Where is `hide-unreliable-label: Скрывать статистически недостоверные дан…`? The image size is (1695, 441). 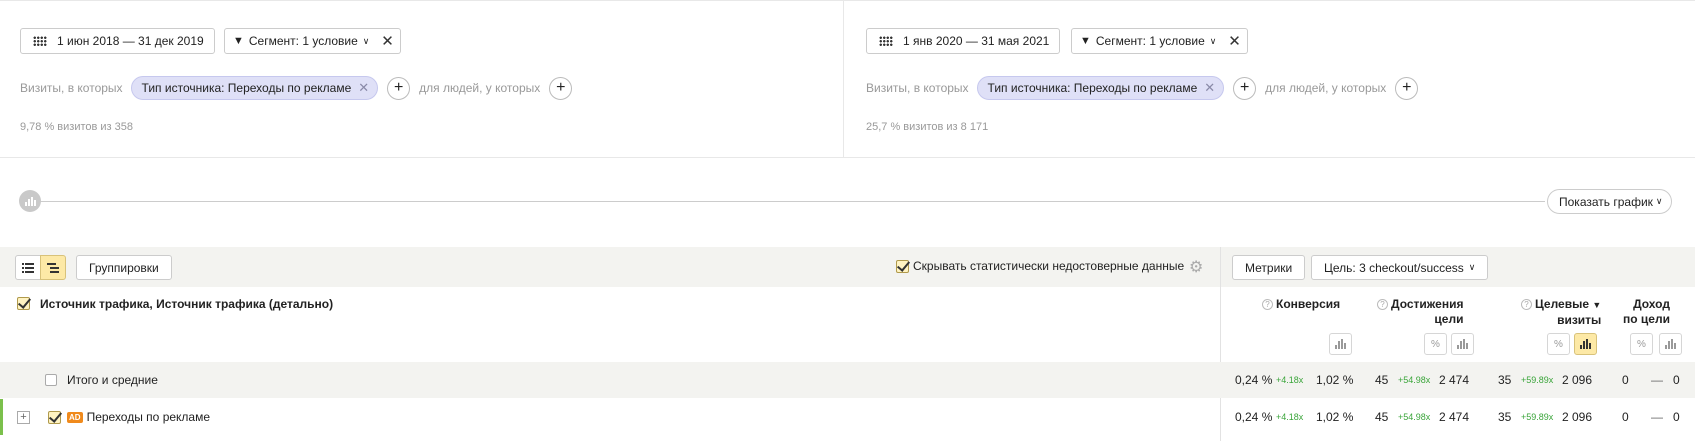 hide-unreliable-label: Скрывать статистически недостоверные дан… is located at coordinates (1049, 266).